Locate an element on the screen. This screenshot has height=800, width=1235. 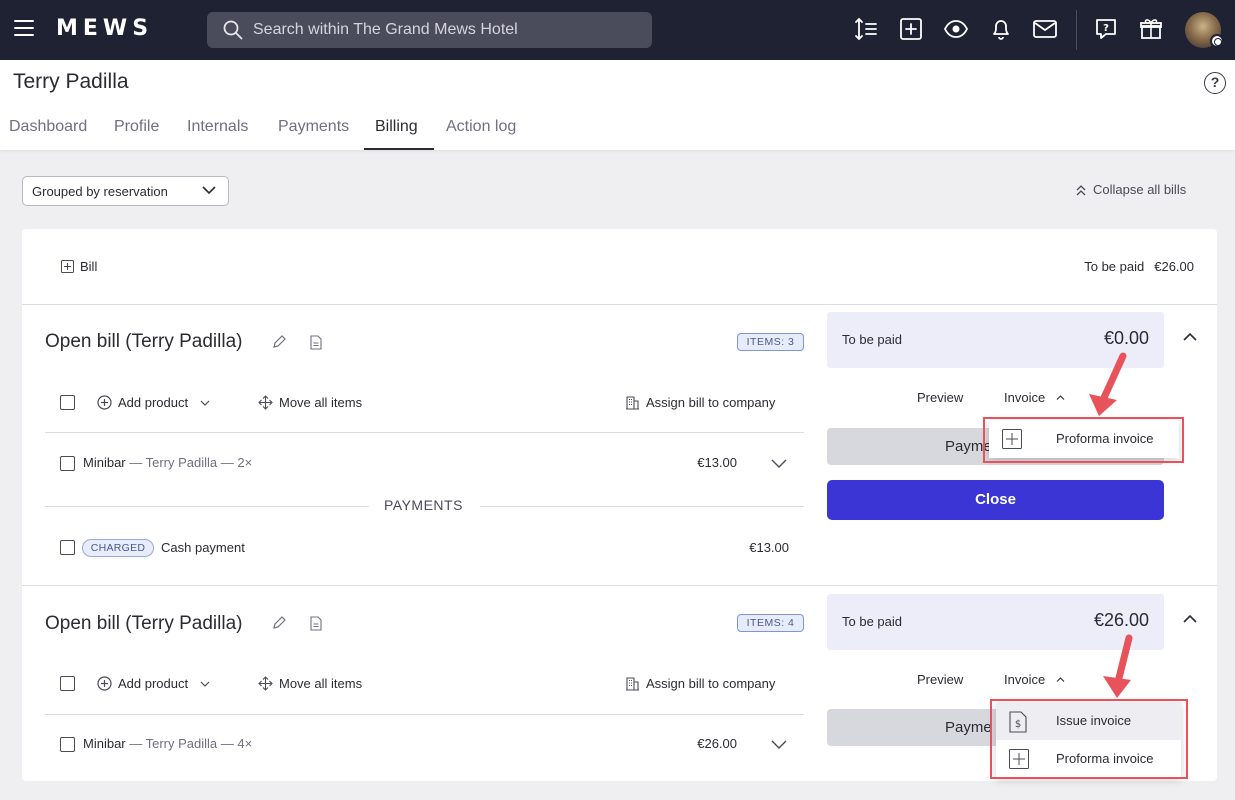
tab-payments: Payments is located at coordinates (313, 127).